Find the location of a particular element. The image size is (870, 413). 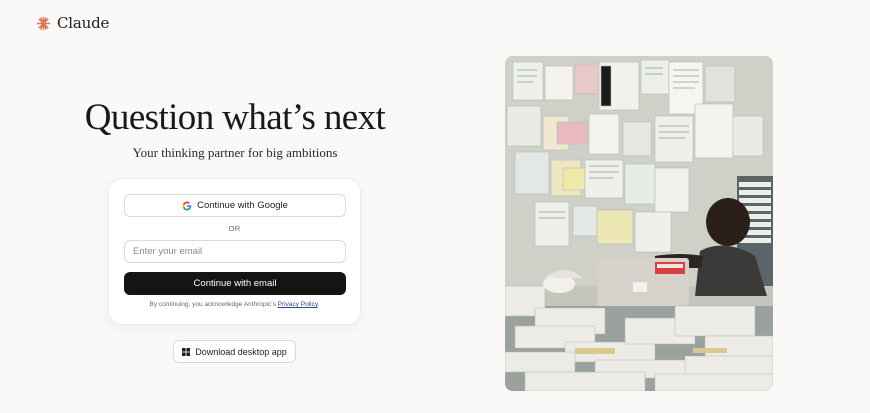

google-icon is located at coordinates (187, 205).